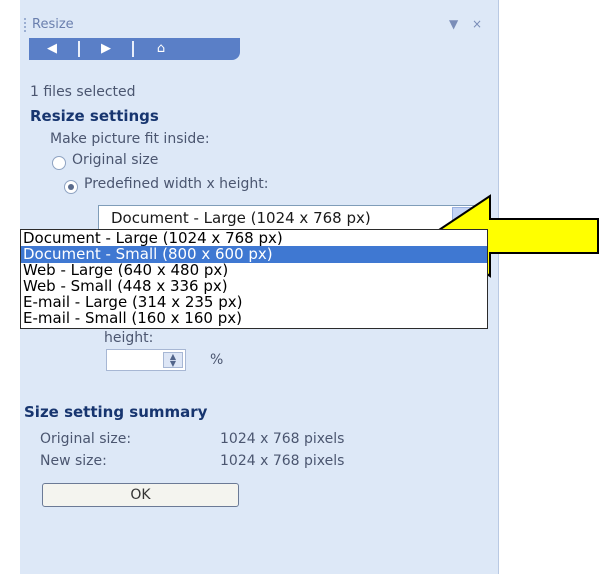 This screenshot has height=574, width=602. What do you see at coordinates (241, 218) in the screenshot?
I see `predefined-size-value: Document - Large (1024 x 768 px)` at bounding box center [241, 218].